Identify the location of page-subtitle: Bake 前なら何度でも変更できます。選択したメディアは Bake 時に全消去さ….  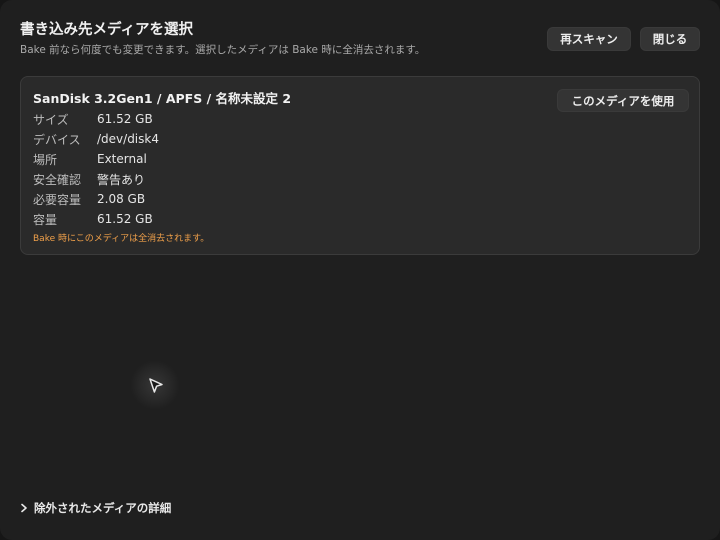
(223, 50).